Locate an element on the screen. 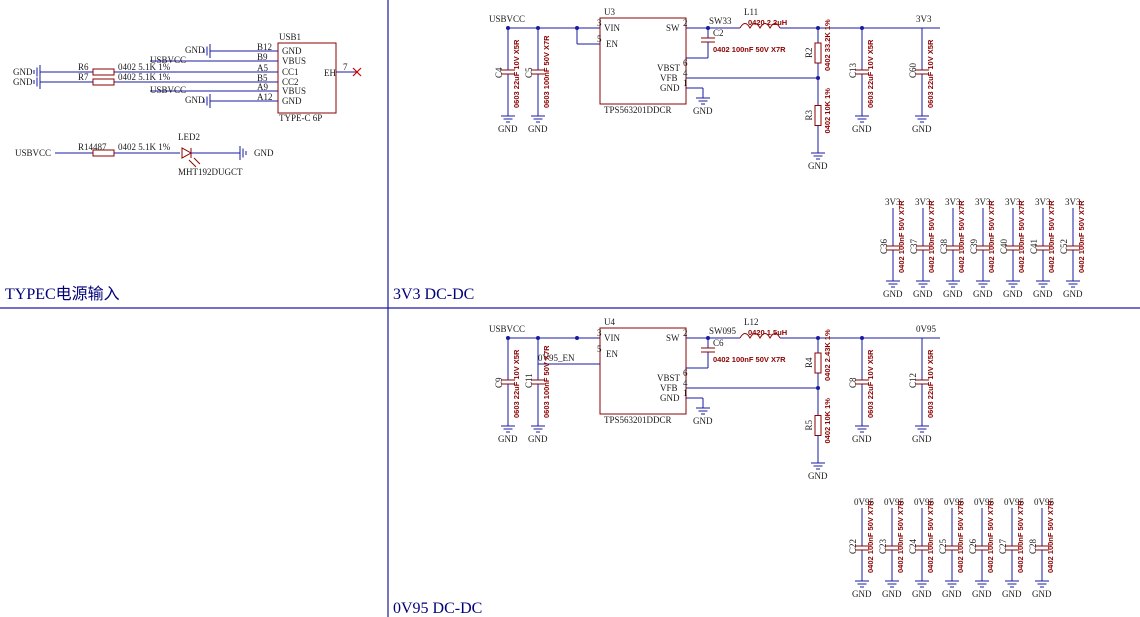  r7-value: 0402 5.1K 1% is located at coordinates (144, 77).